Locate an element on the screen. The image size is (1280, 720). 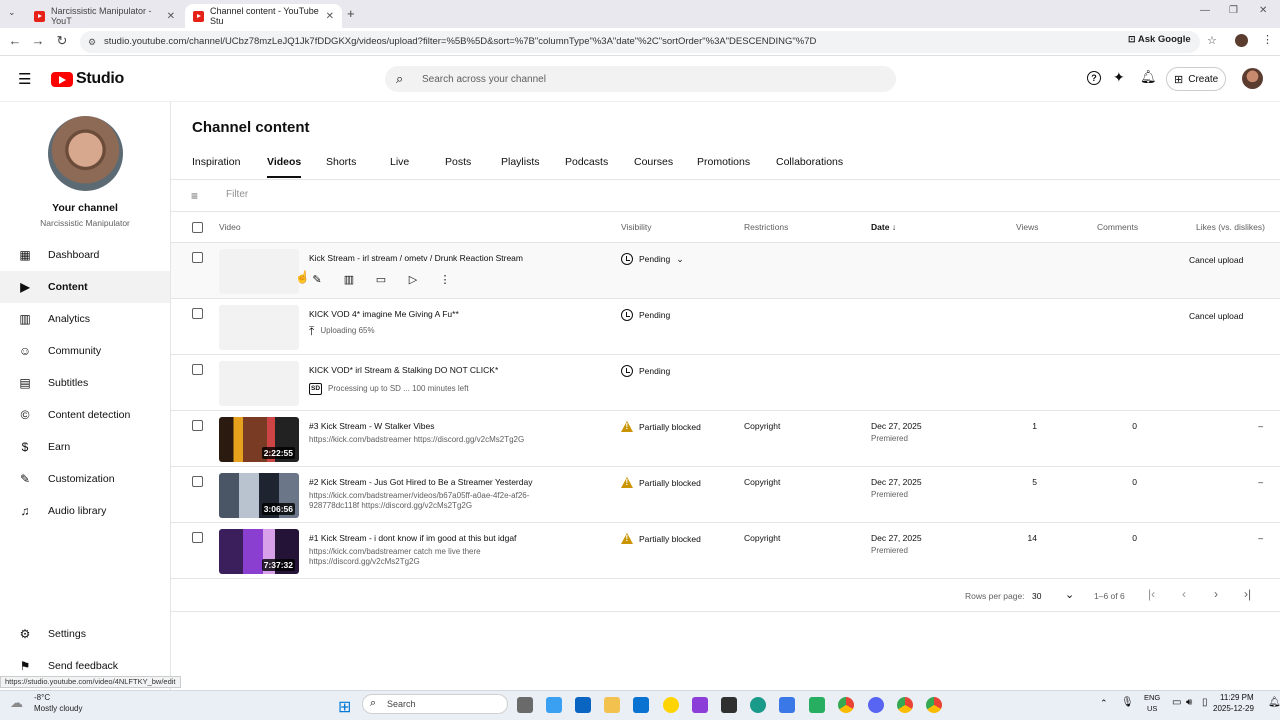
channel-title: Your channel is located at coordinates (85, 208).